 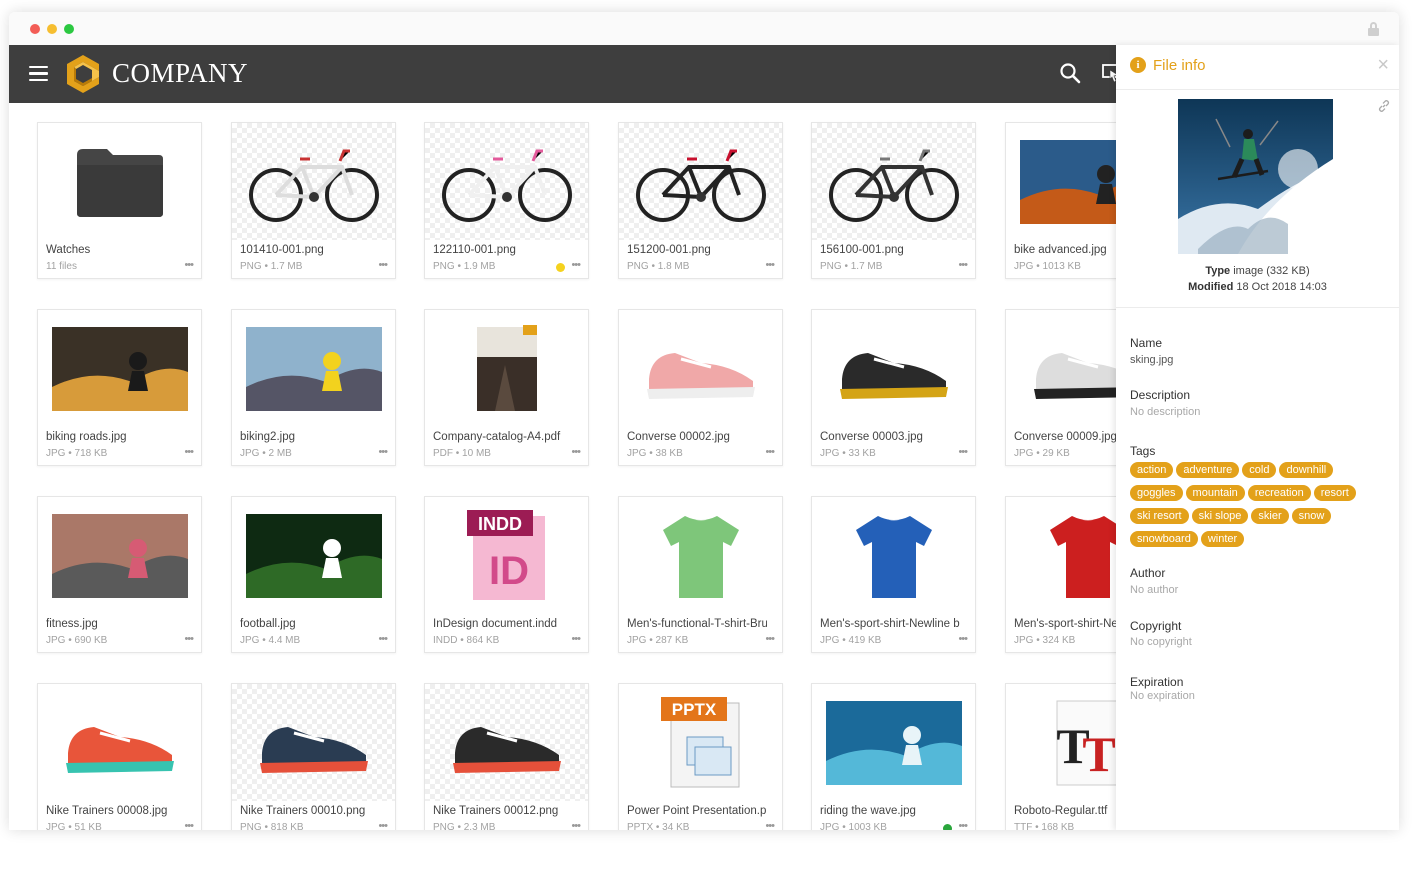 I want to click on file-card: Converse 00003.jpg JPG • 33 KB •••, so click(x=893, y=387).